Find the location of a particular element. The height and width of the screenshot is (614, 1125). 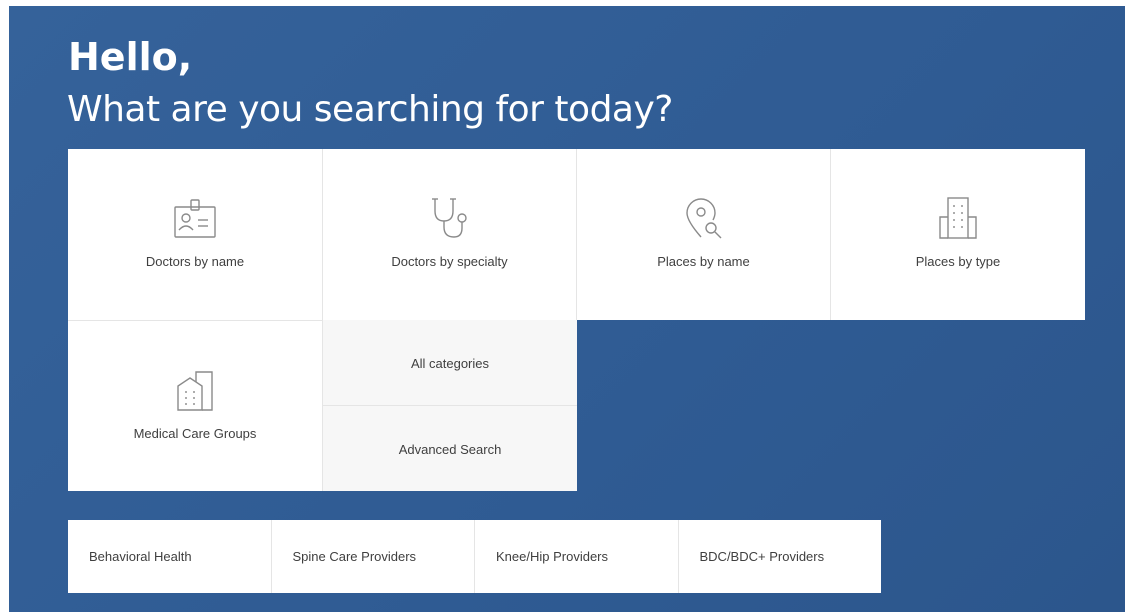

tile-label: Places by name is located at coordinates (703, 261).